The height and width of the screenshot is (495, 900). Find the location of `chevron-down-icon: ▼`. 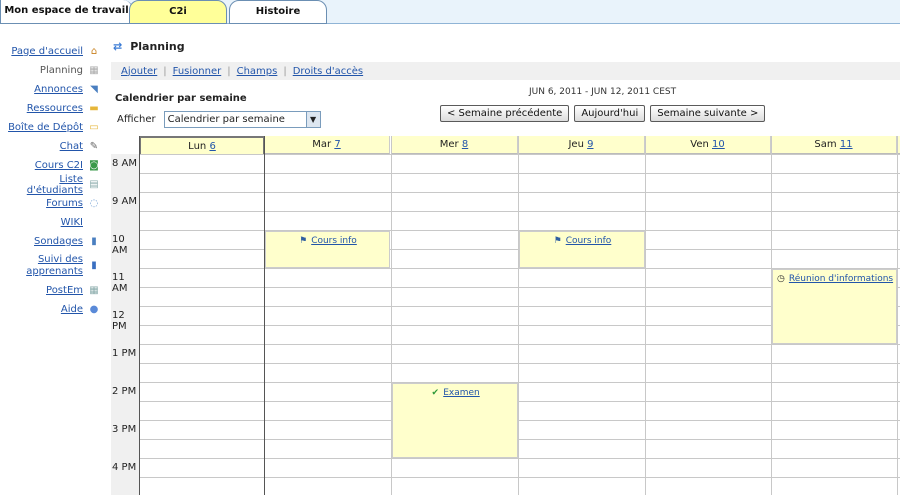

chevron-down-icon: ▼ is located at coordinates (312, 119).